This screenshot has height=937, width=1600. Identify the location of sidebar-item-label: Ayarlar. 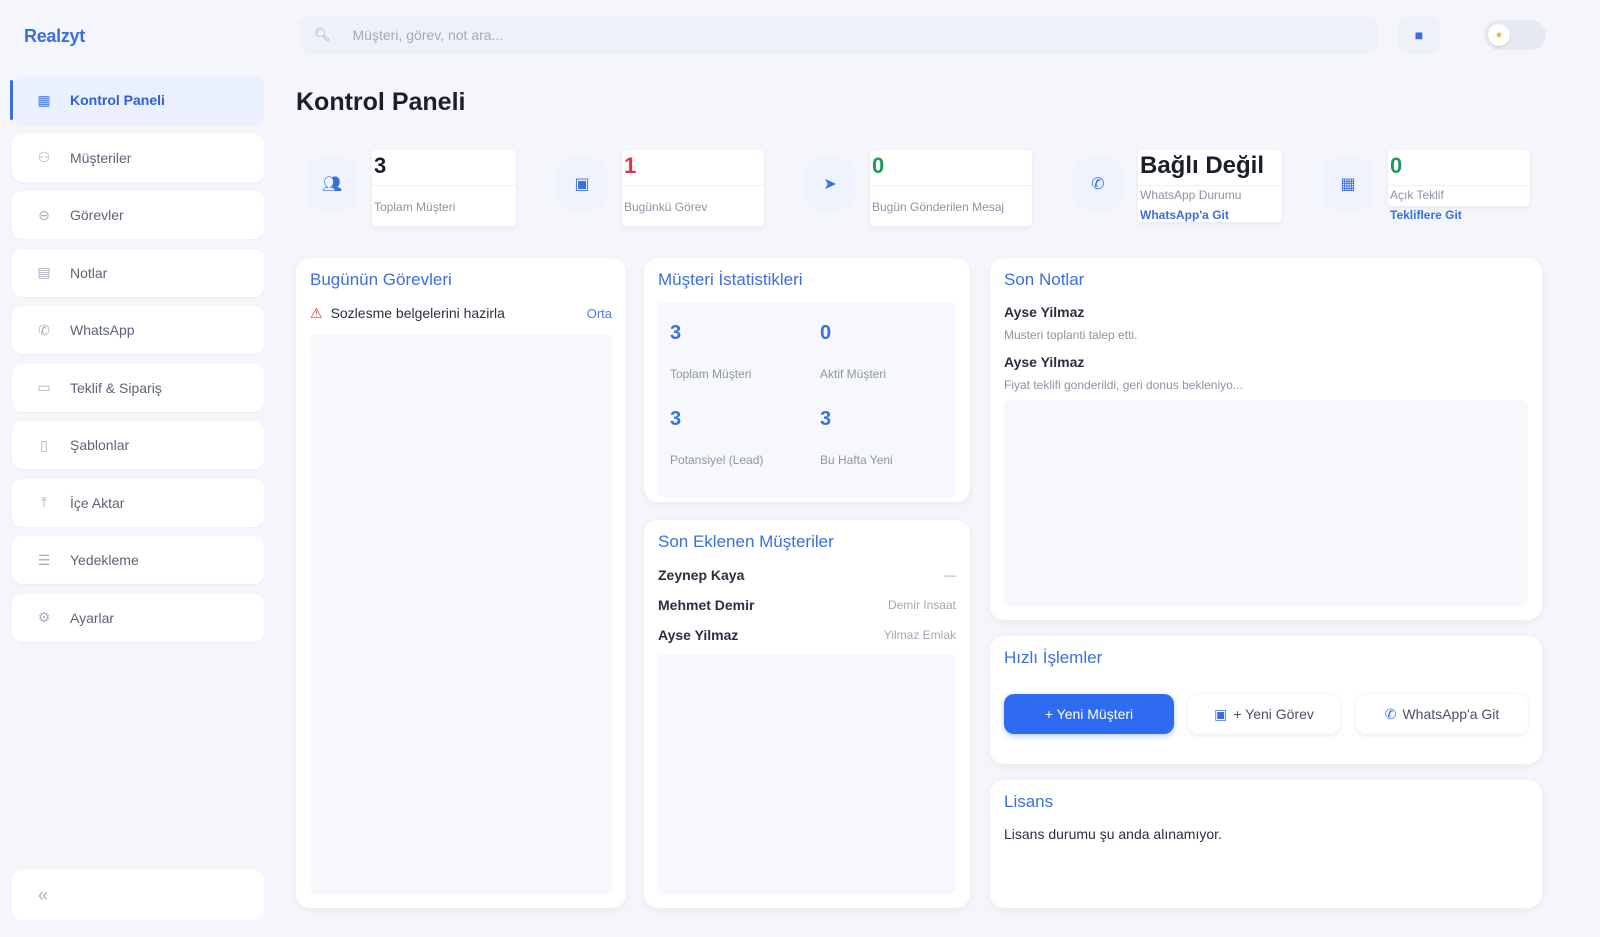
(92, 617).